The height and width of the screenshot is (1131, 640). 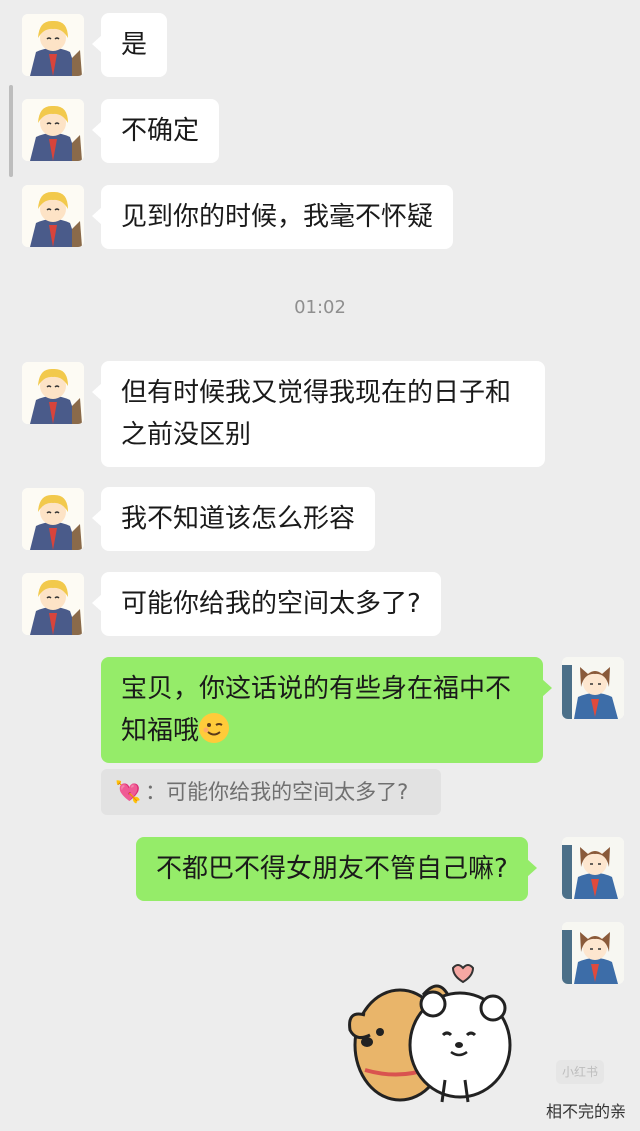 What do you see at coordinates (585, 1111) in the screenshot?
I see `watermark-text: 相不完的亲` at bounding box center [585, 1111].